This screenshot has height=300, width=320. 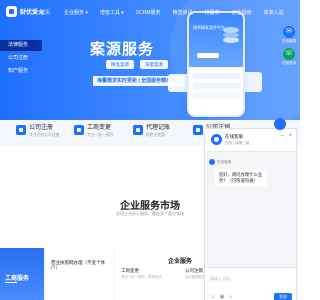 I want to click on phone-title: 律师精准案件平台, so click(x=209, y=27).